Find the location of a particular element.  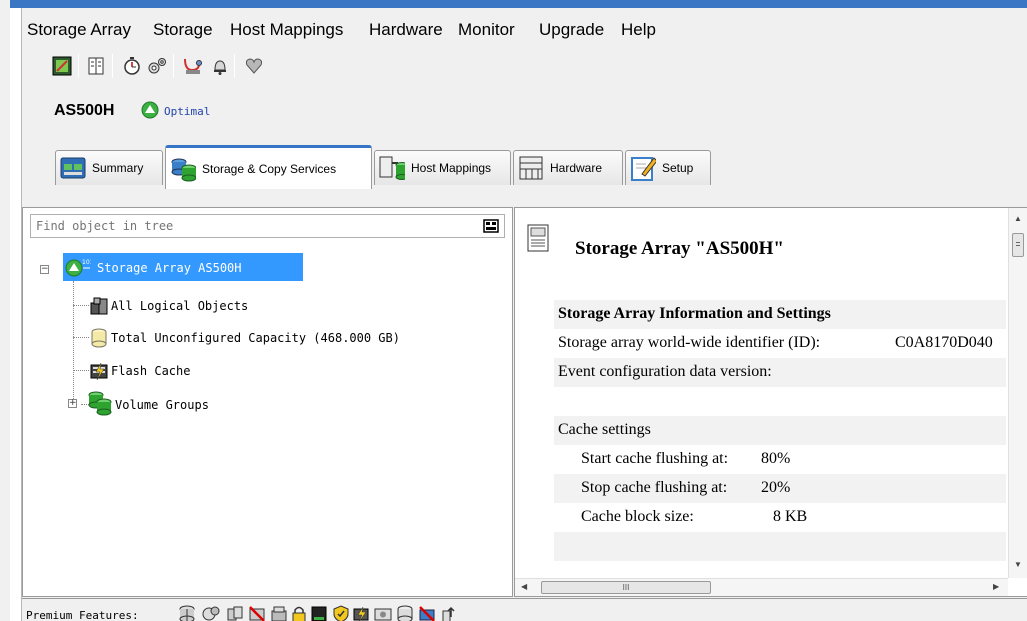

storage-services-icon is located at coordinates (183, 169).